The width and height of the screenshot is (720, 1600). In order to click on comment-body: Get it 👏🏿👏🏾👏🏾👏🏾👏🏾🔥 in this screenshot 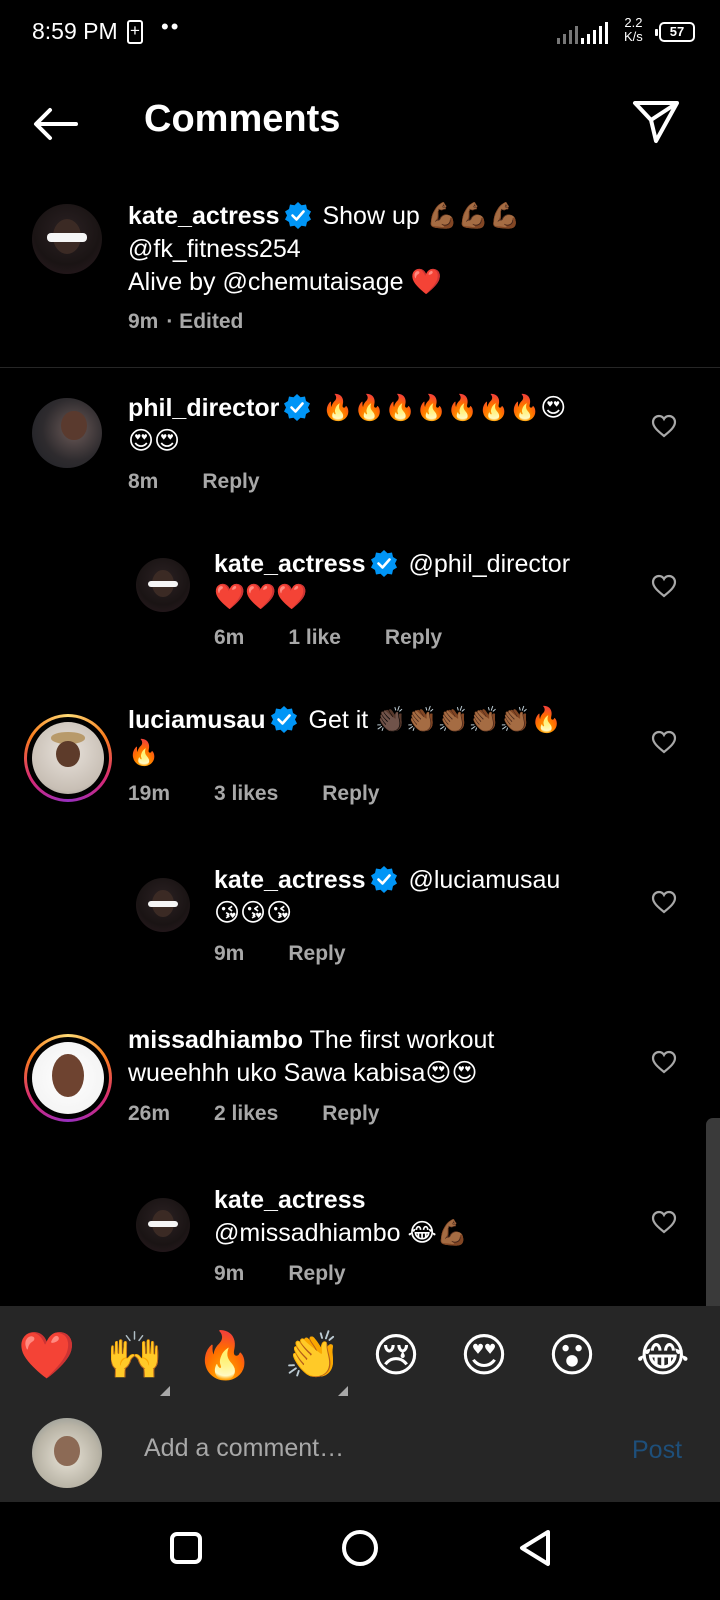, I will do `click(435, 720)`.